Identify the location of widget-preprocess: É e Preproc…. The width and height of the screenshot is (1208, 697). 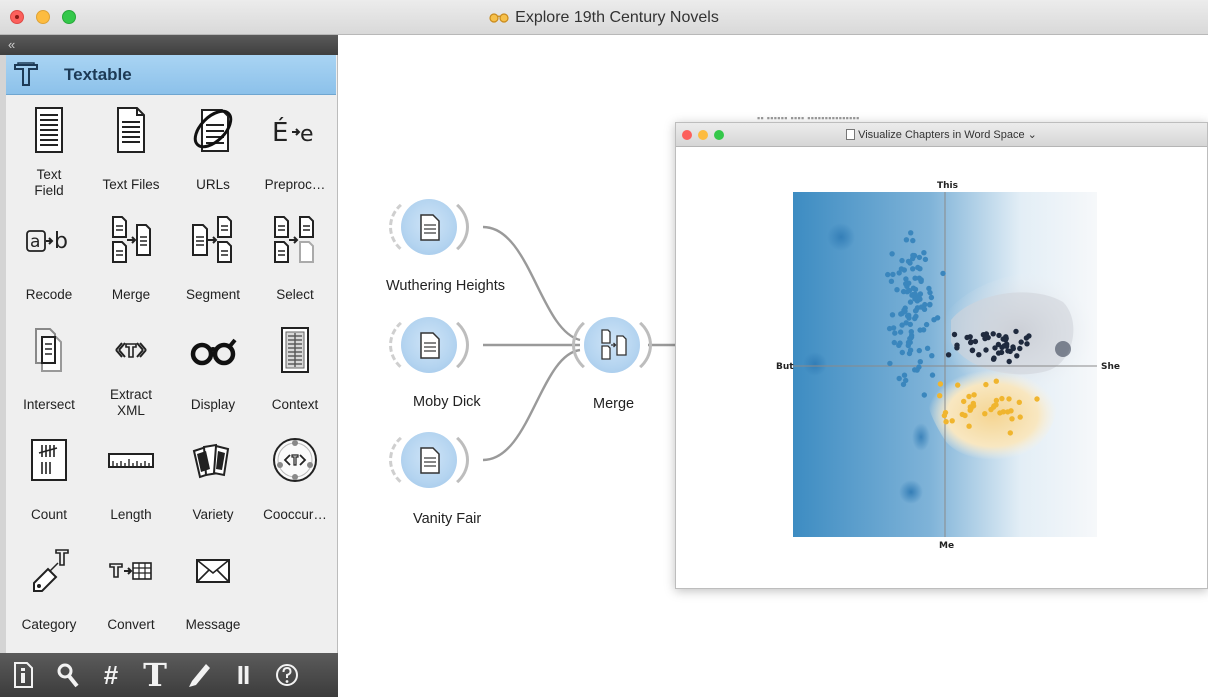
(295, 152).